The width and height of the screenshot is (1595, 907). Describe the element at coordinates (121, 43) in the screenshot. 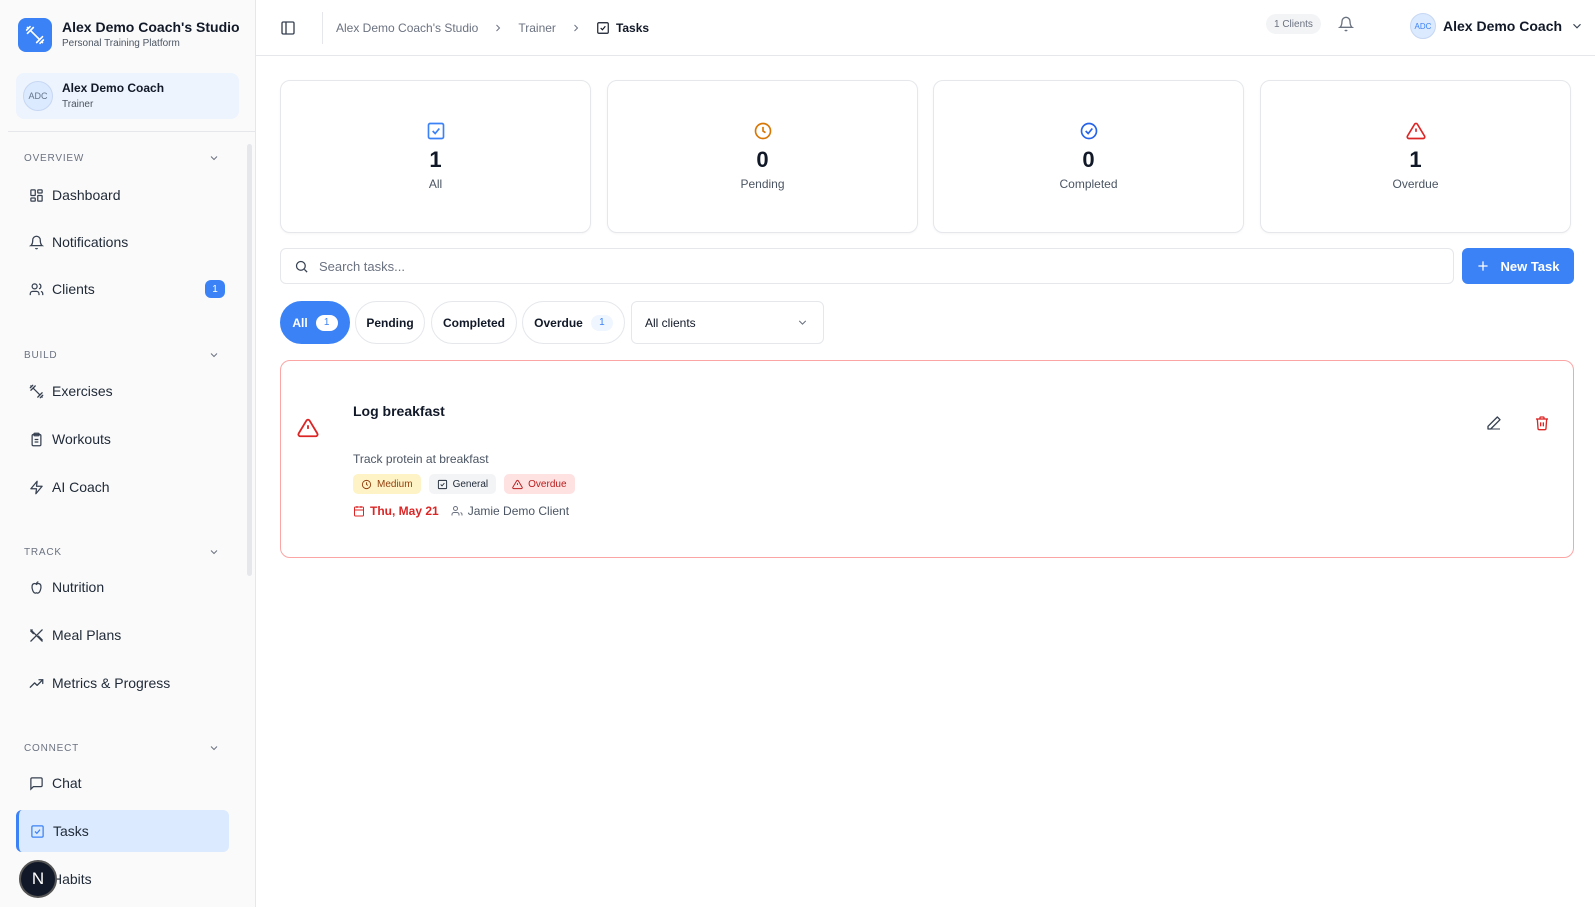

I see `brand-subtitle: Personal Training Platform` at that location.